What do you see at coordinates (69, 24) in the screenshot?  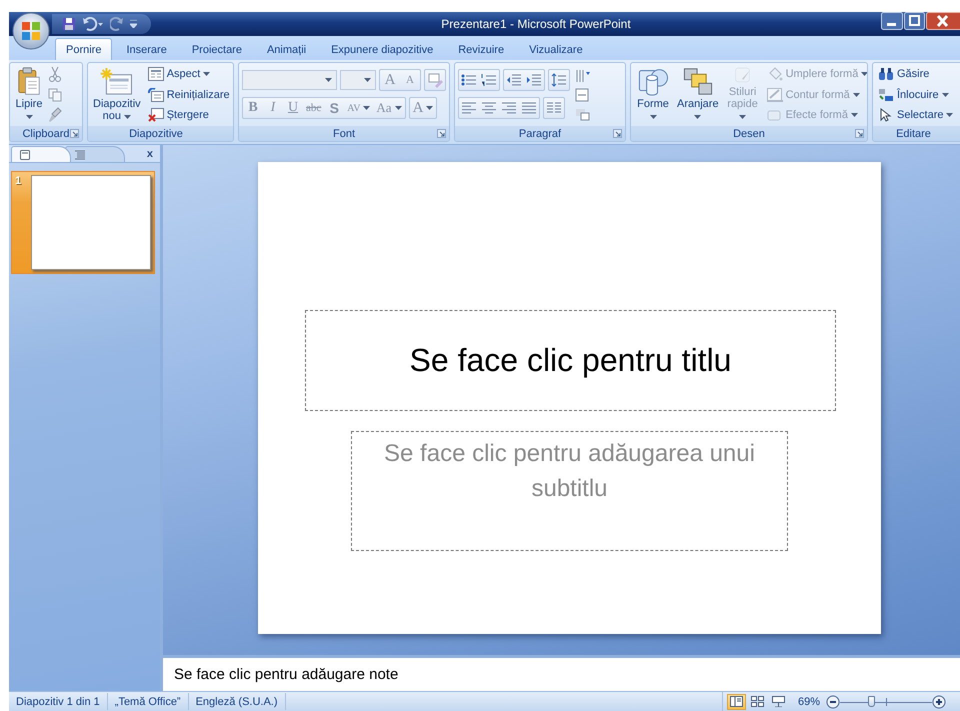 I see `save-icon` at bounding box center [69, 24].